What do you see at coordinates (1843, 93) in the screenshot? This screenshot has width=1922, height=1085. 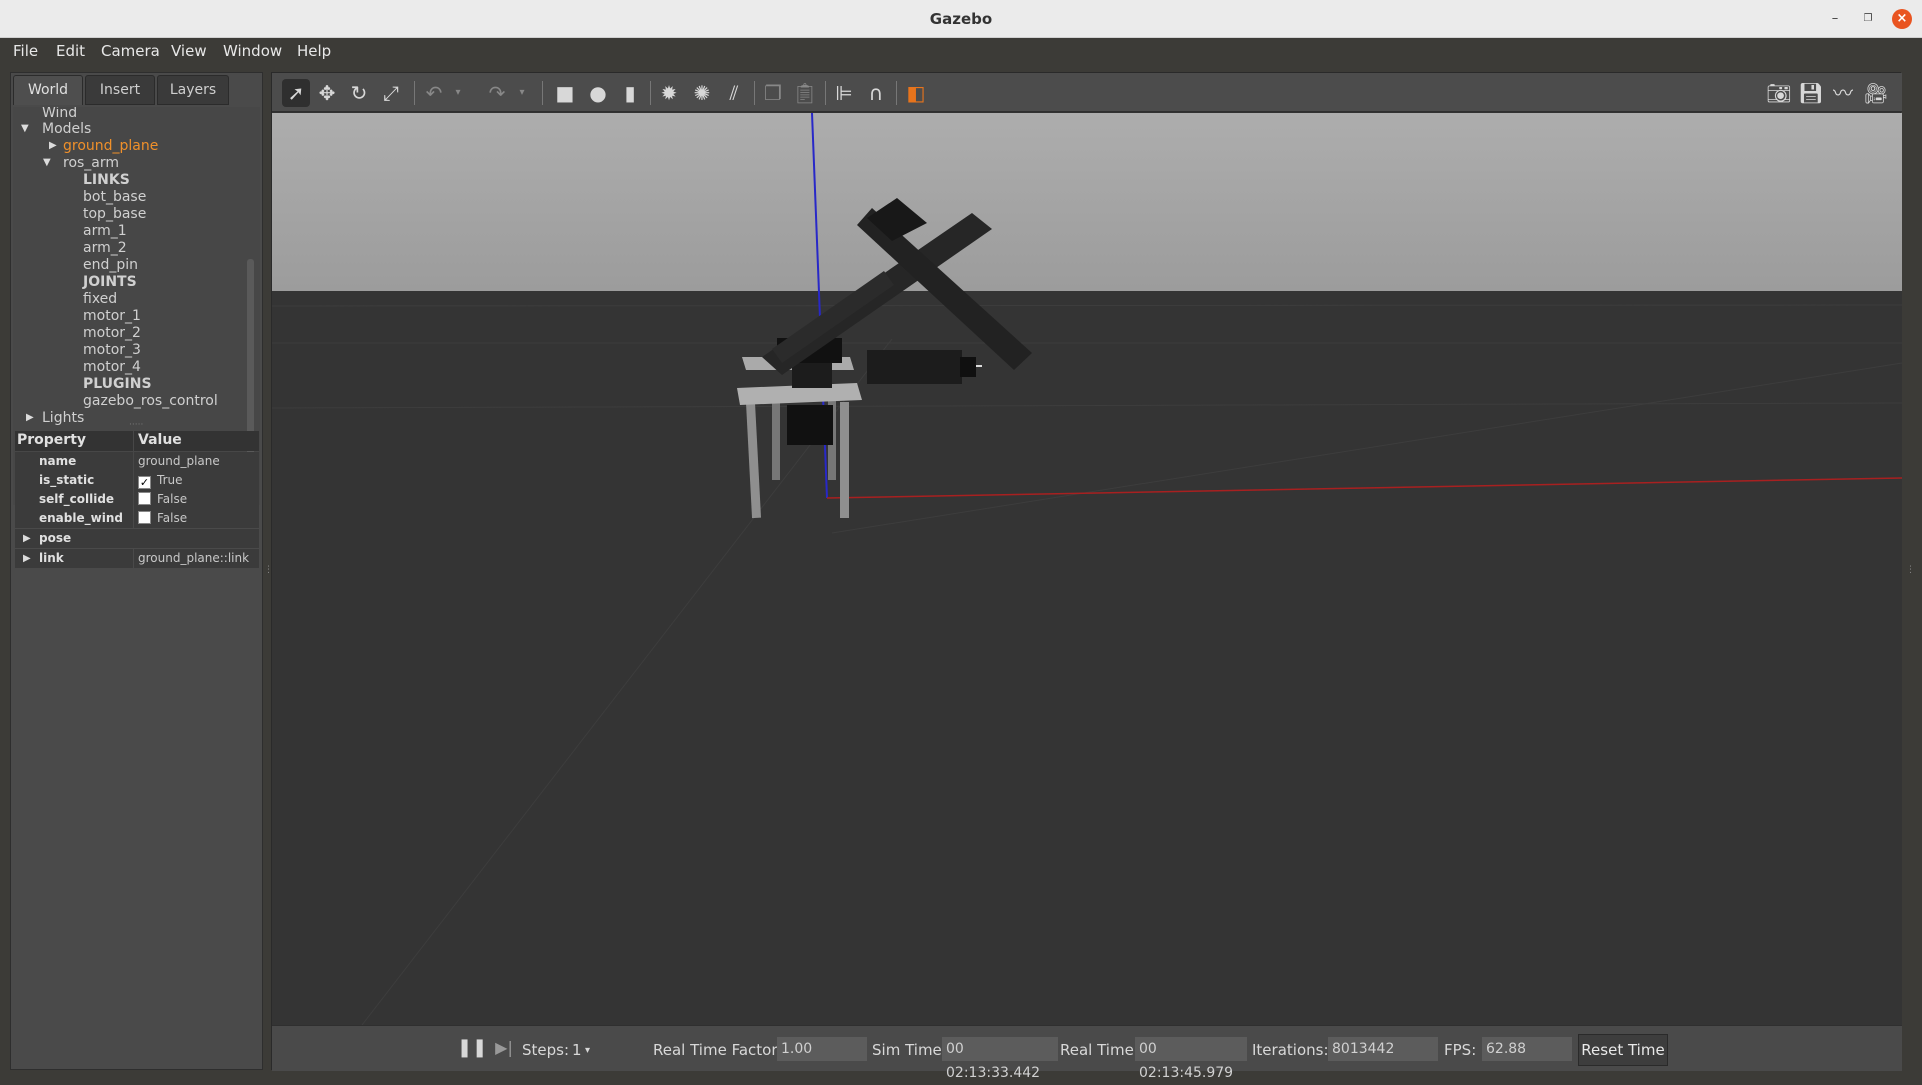 I see `plot-icon: 〰` at bounding box center [1843, 93].